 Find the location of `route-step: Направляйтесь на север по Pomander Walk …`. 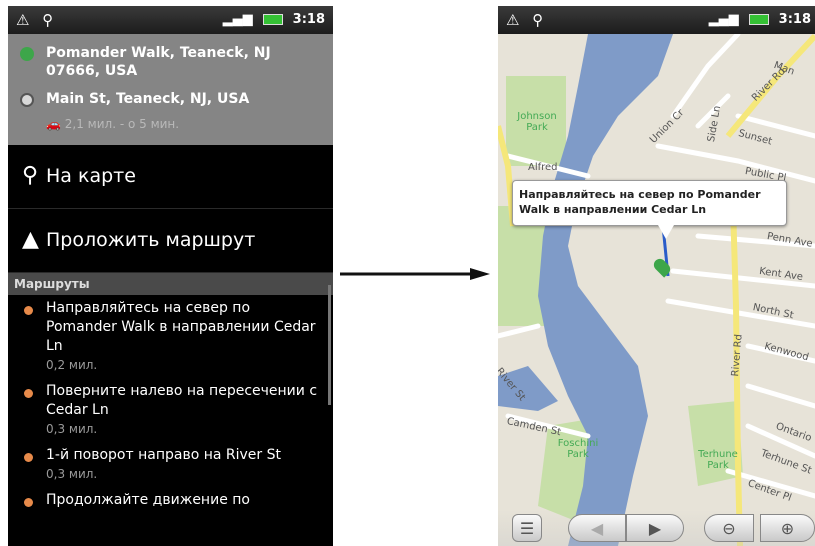

route-step: Направляйтесь на север по Pomander Walk … is located at coordinates (170, 336).